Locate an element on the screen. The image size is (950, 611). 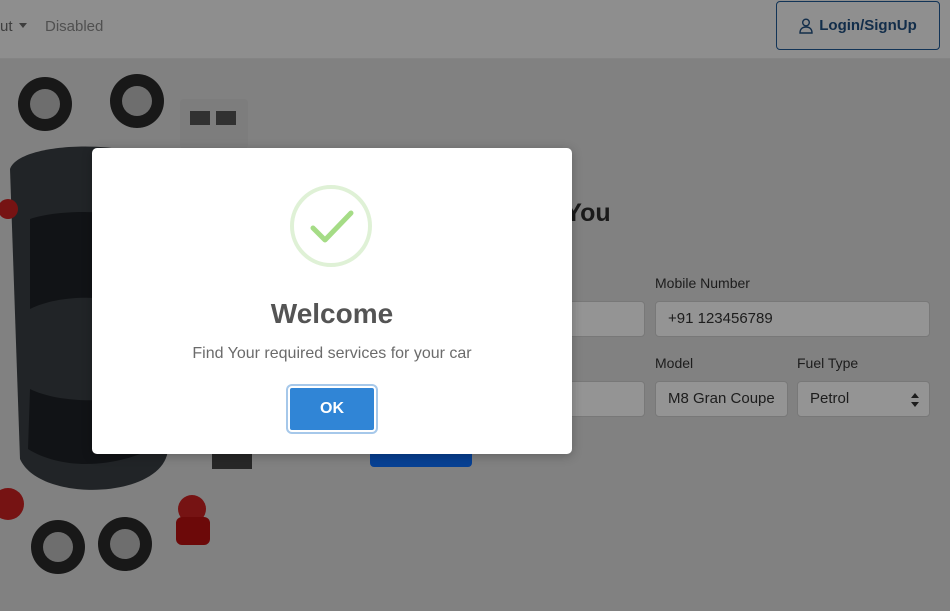
ok-button: OK is located at coordinates (332, 409).